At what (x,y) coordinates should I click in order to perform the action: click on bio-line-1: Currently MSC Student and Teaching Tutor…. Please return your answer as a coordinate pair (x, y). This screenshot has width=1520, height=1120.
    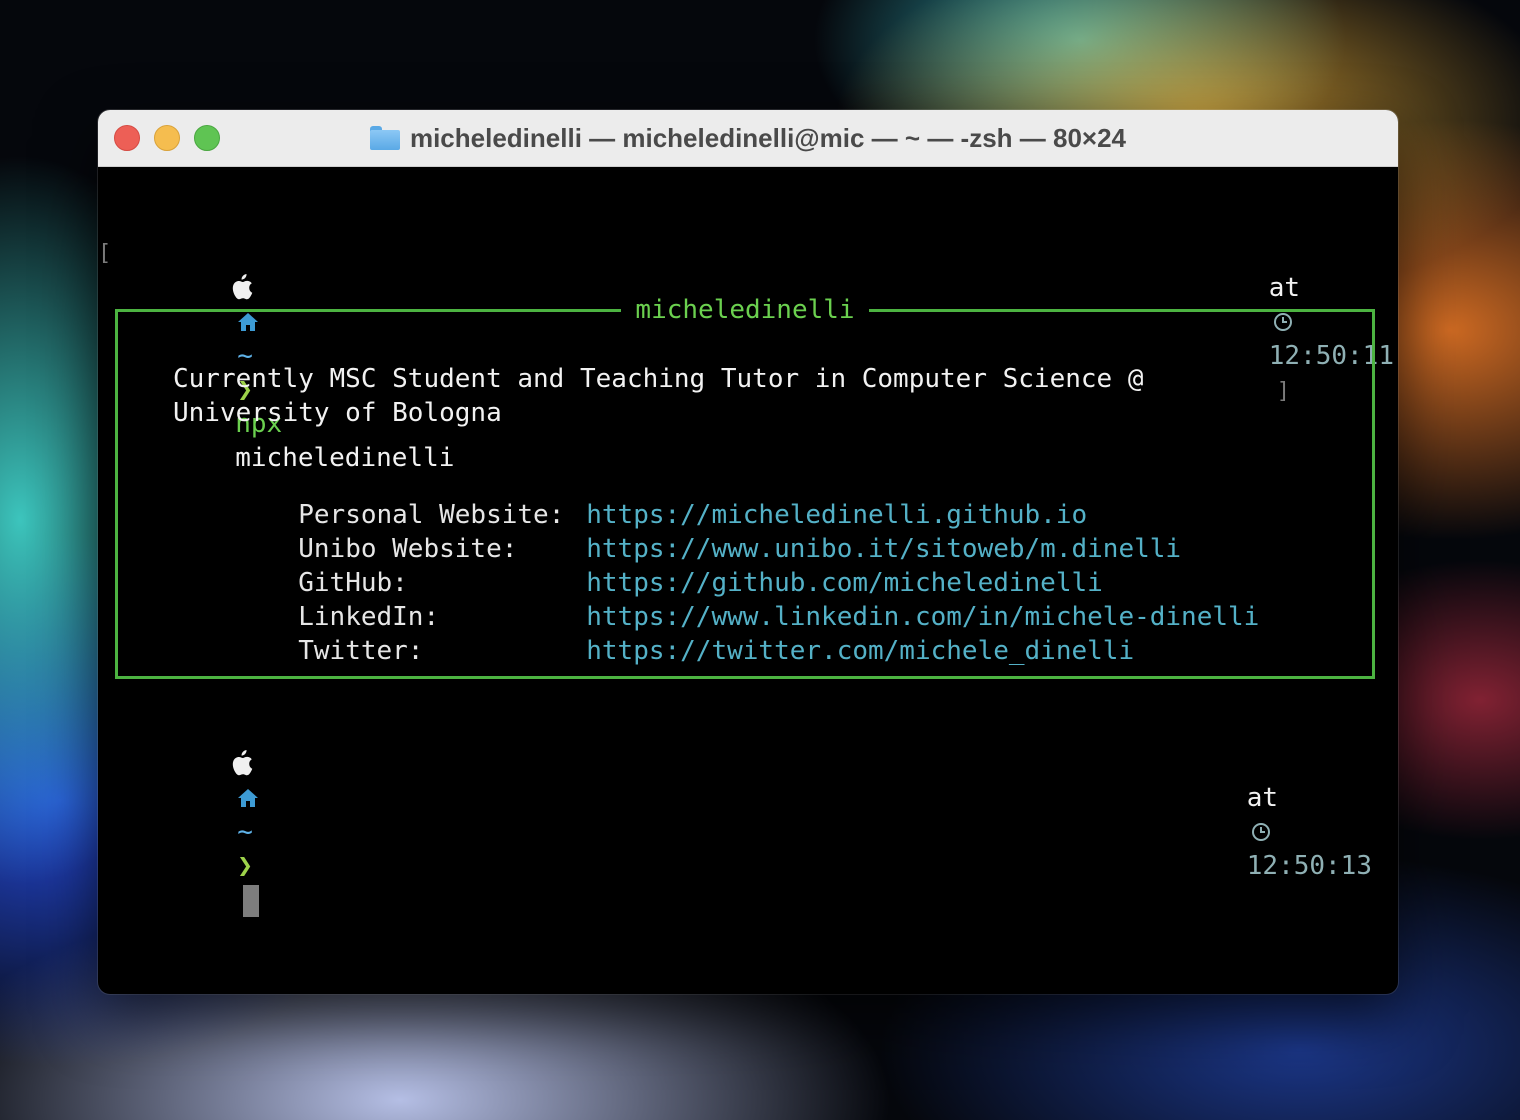
    Looking at the image, I should click on (658, 379).